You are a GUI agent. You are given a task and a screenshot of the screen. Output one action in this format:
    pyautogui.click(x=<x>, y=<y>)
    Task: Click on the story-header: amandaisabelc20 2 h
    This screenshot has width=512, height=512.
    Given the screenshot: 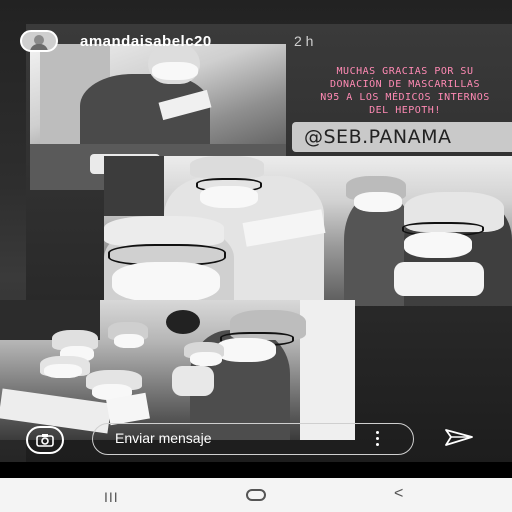 What is the action you would take?
    pyautogui.click(x=256, y=30)
    